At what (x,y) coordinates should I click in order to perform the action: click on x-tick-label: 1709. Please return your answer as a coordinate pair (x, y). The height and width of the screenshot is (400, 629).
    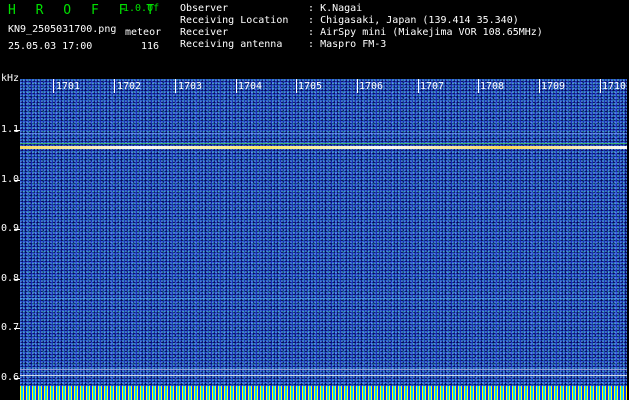
    Looking at the image, I should click on (553, 86).